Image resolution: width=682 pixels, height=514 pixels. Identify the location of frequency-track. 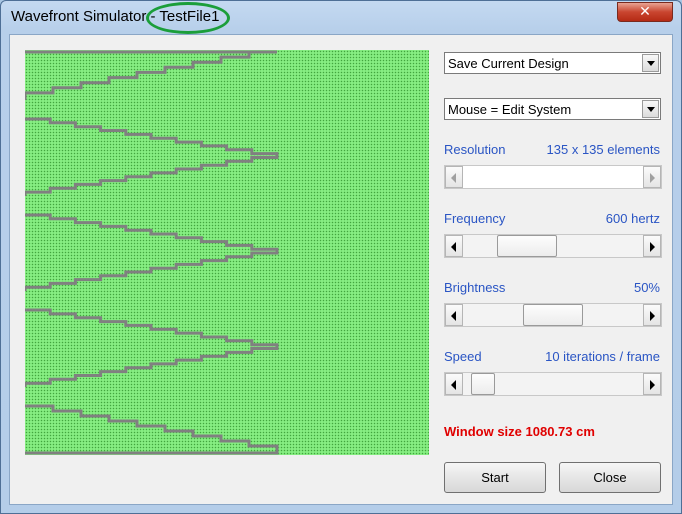
(553, 246).